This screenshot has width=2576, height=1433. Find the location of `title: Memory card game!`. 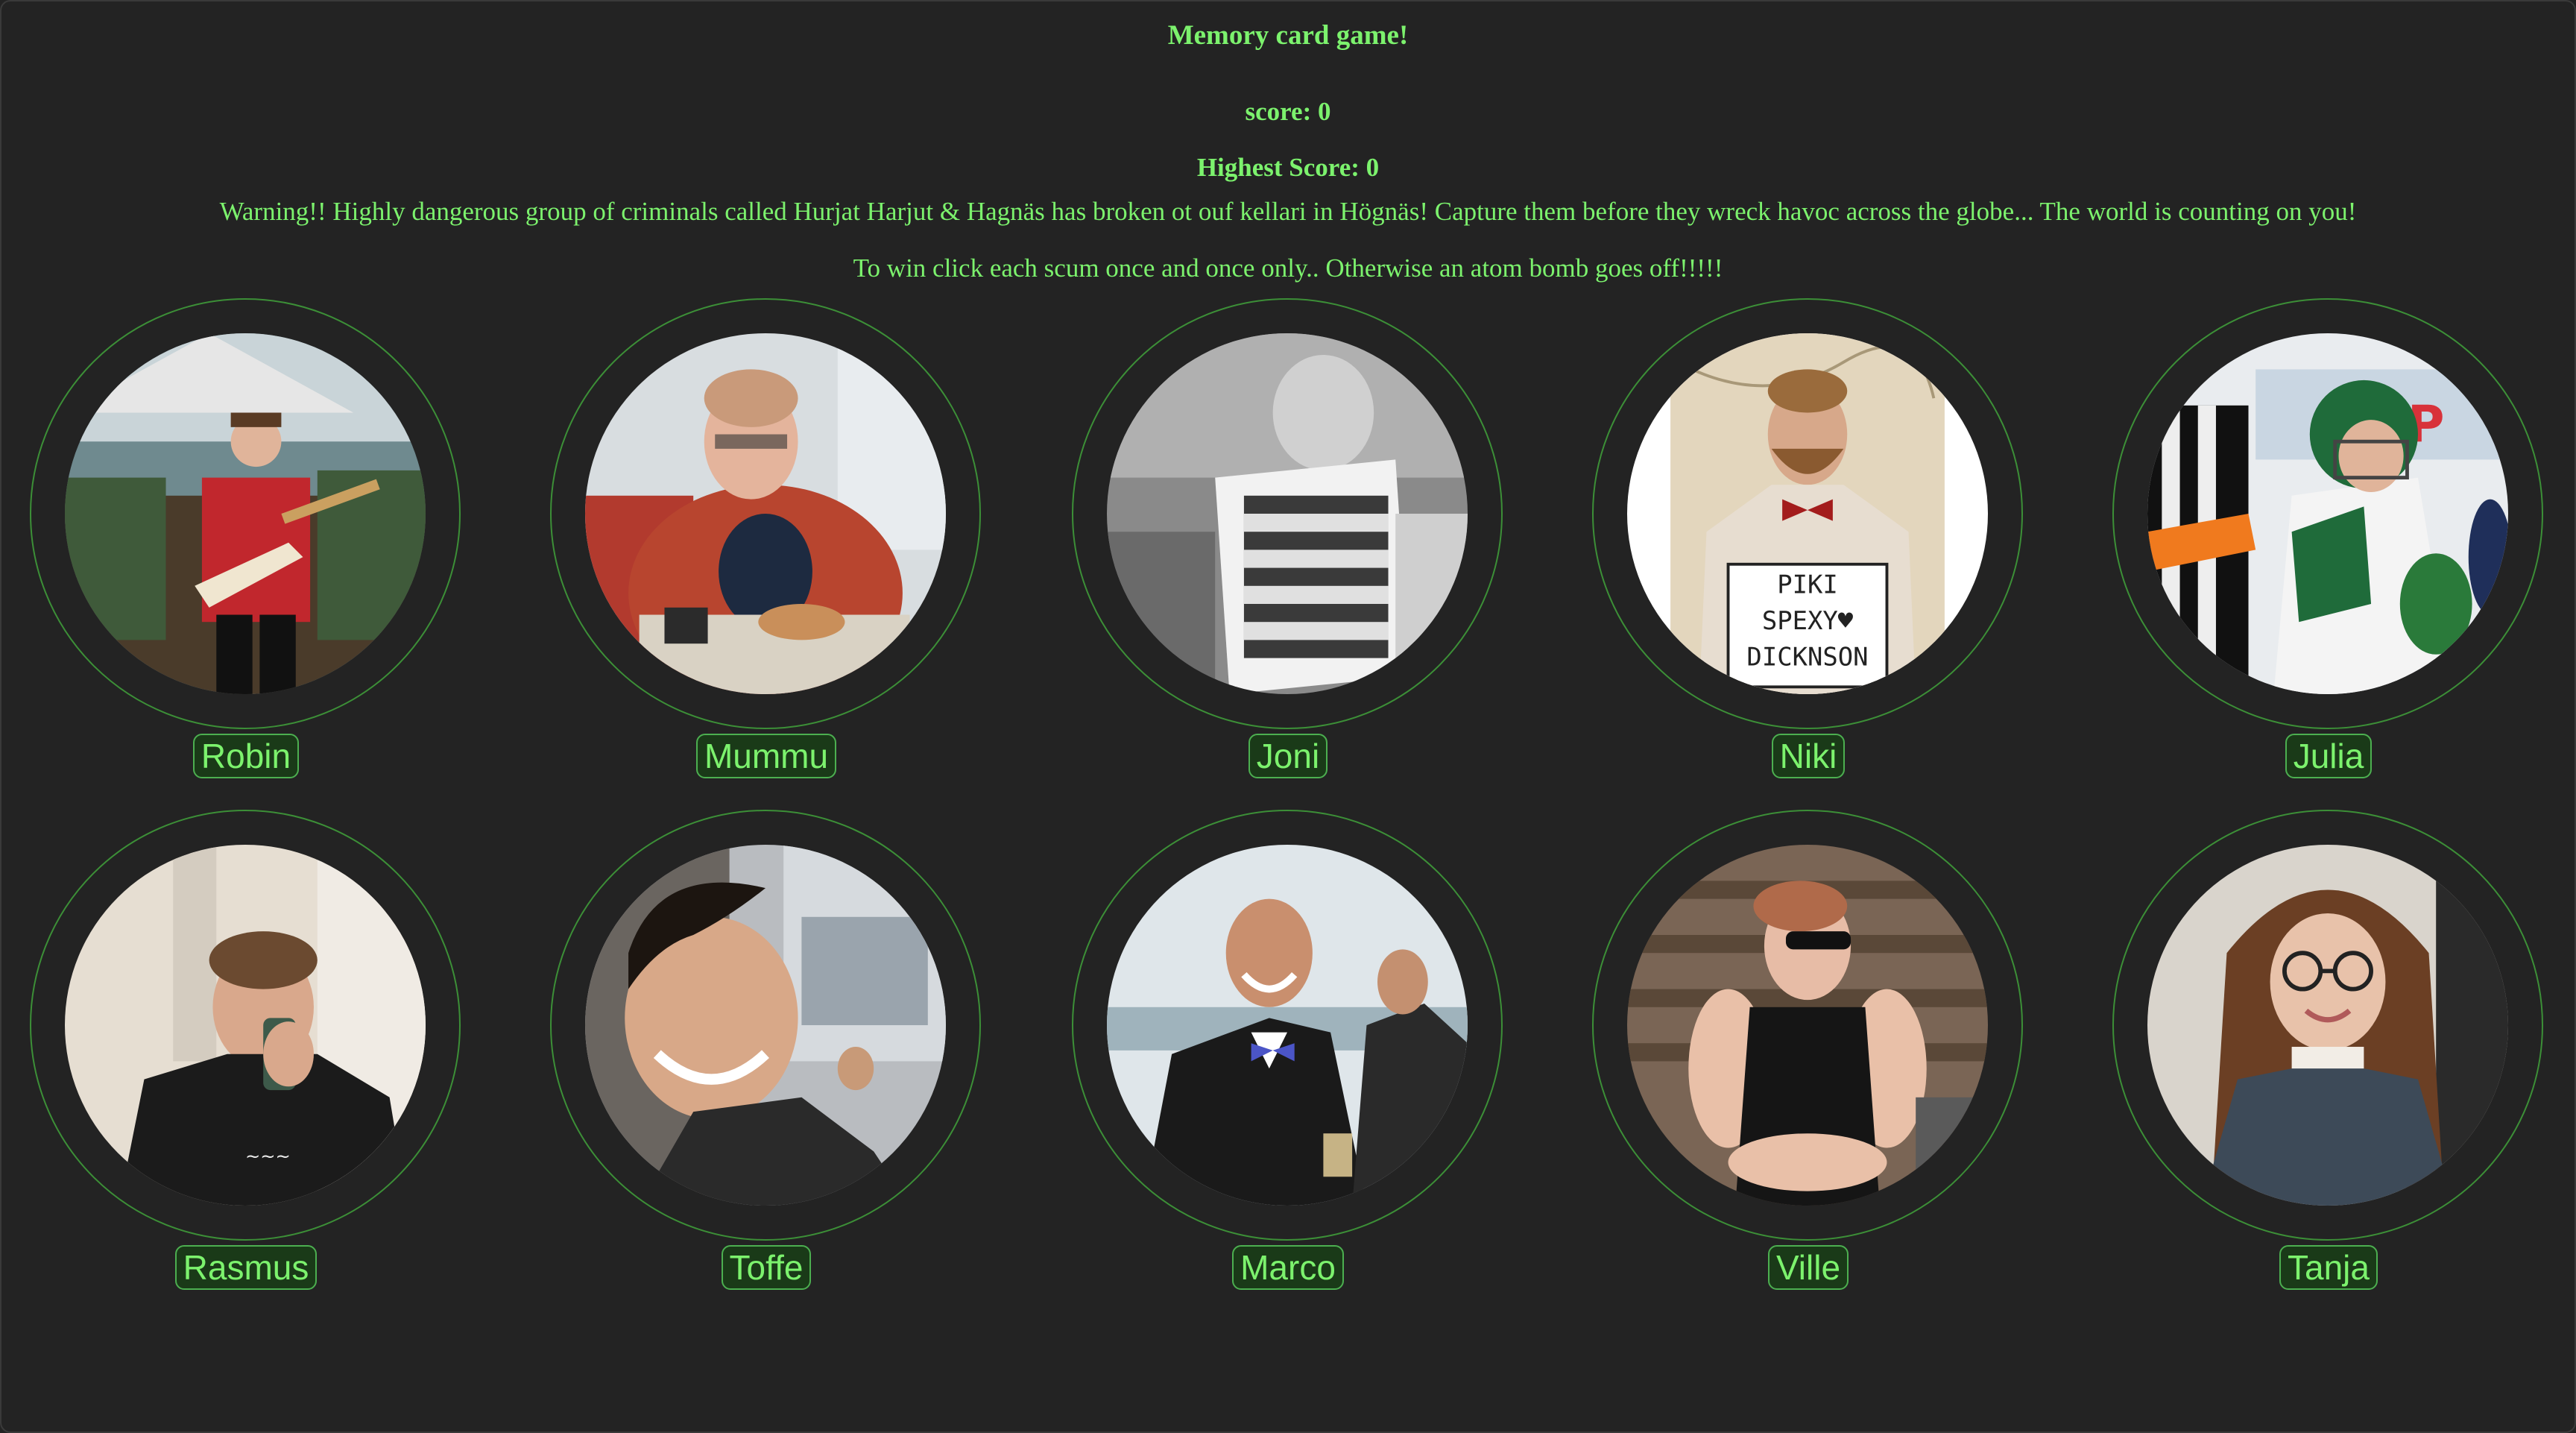

title: Memory card game! is located at coordinates (1288, 35).